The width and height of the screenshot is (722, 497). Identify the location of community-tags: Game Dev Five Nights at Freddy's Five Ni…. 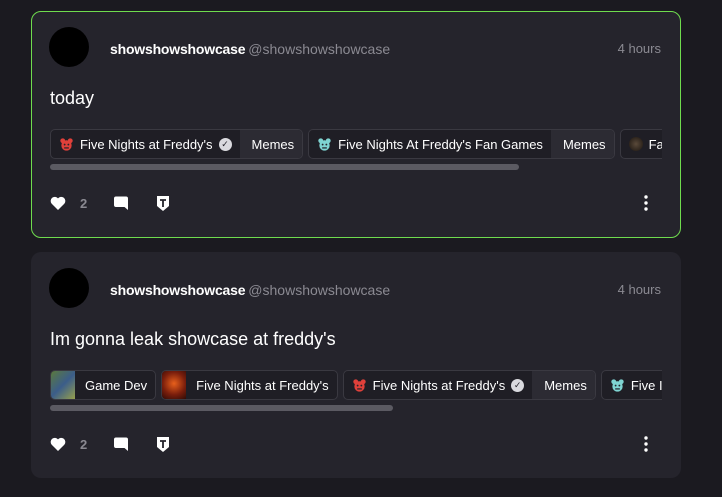
(356, 385).